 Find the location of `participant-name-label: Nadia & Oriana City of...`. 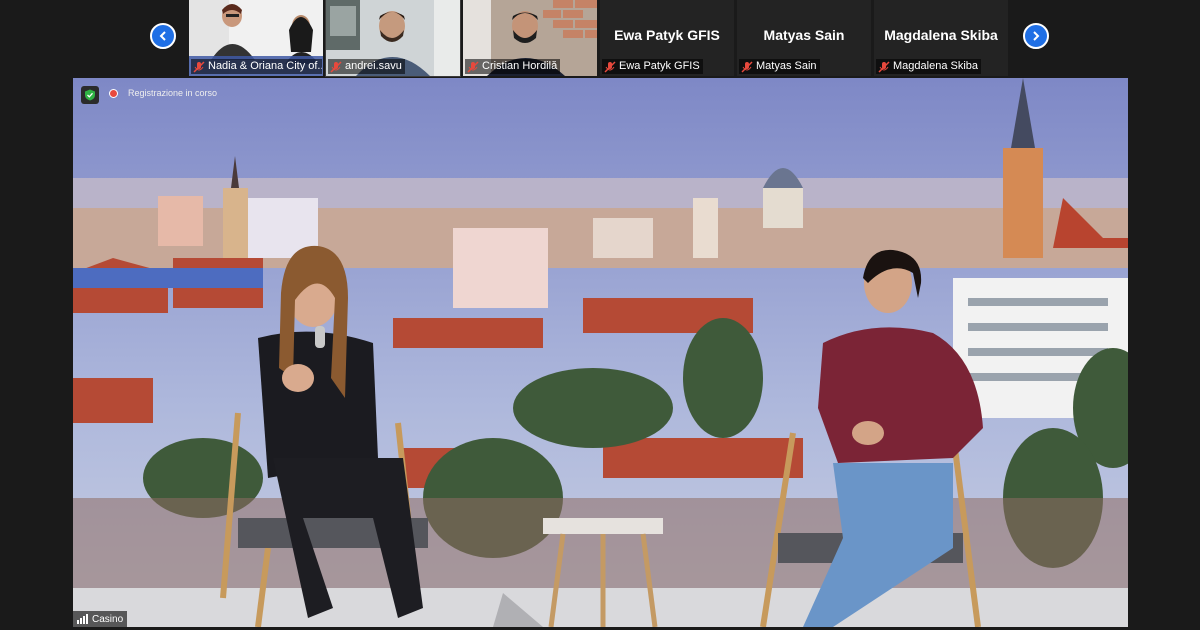

participant-name-label: Nadia & Oriana City of... is located at coordinates (256, 66).